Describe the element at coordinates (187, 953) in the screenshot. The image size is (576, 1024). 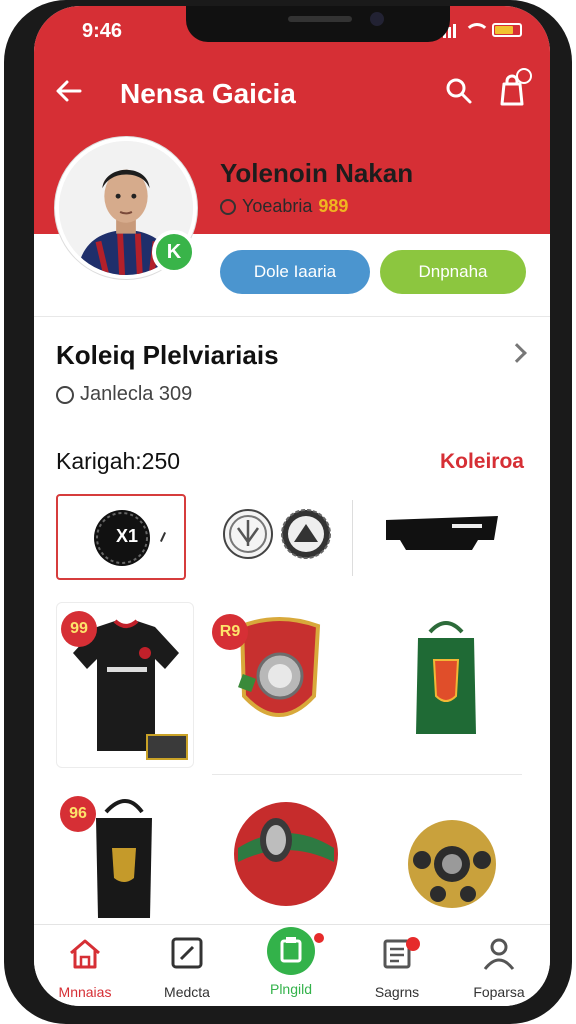
I see `edit-icon` at that location.